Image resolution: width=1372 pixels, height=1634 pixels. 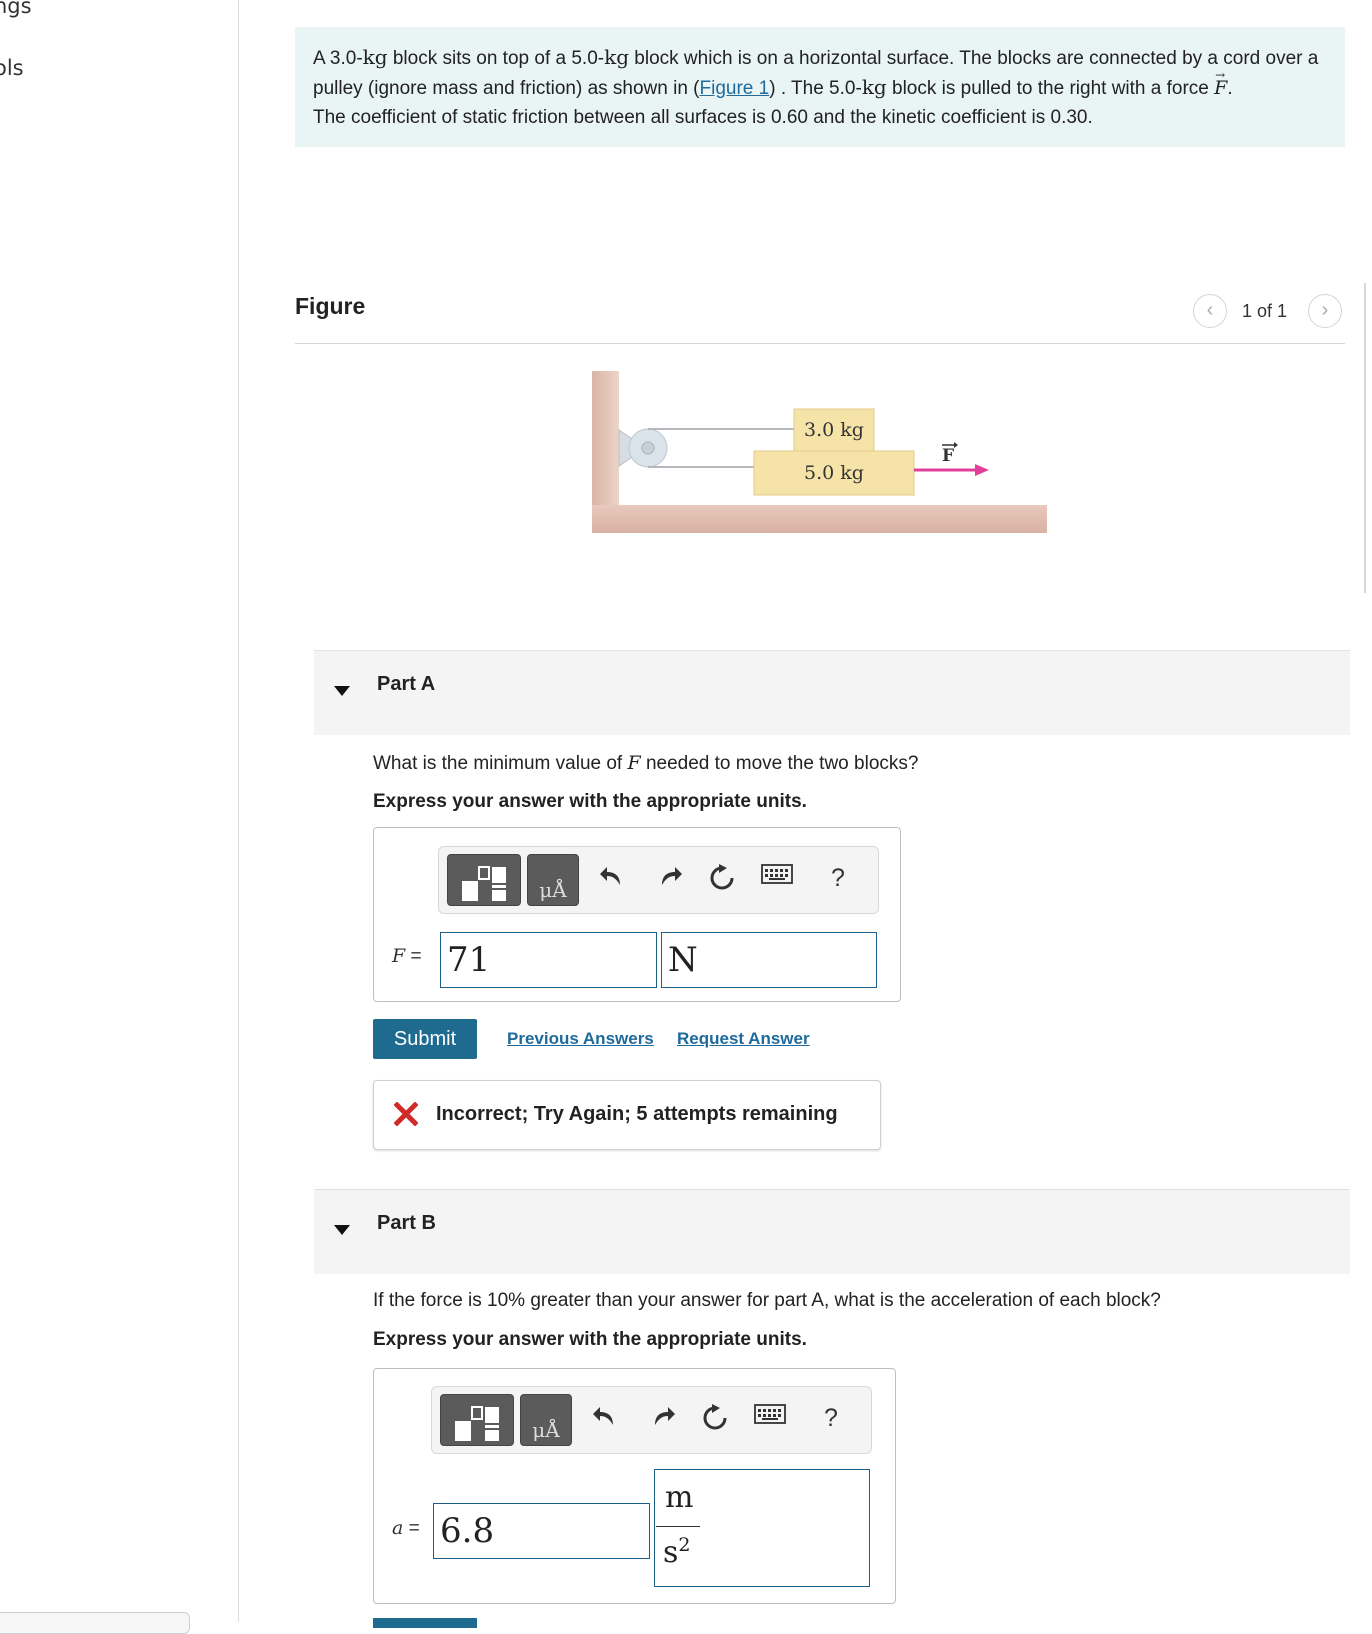 What do you see at coordinates (832, 692) in the screenshot?
I see `part-a-header: Part A` at bounding box center [832, 692].